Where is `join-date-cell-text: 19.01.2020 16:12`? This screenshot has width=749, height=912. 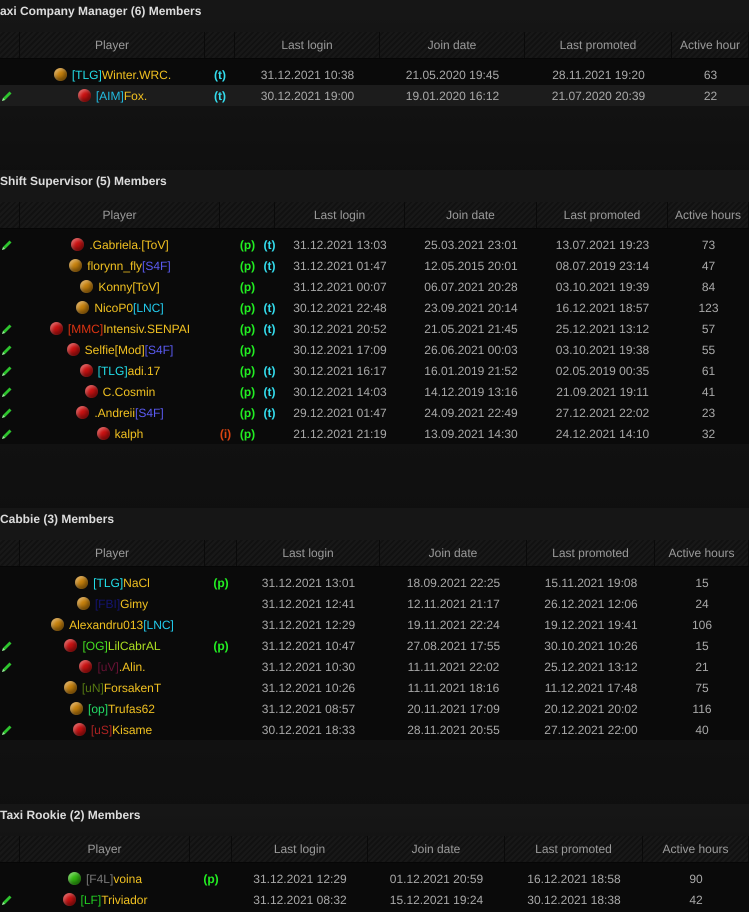 join-date-cell-text: 19.01.2020 16:12 is located at coordinates (452, 95).